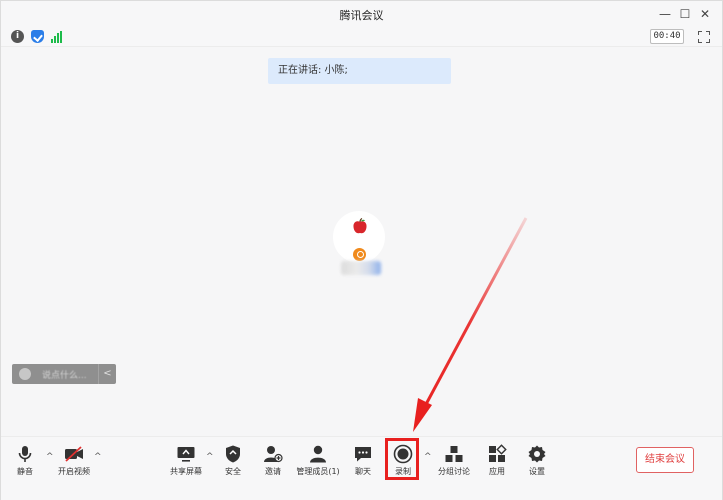 The height and width of the screenshot is (500, 723). Describe the element at coordinates (361, 268) in the screenshot. I see `participant-name-blurred` at that location.